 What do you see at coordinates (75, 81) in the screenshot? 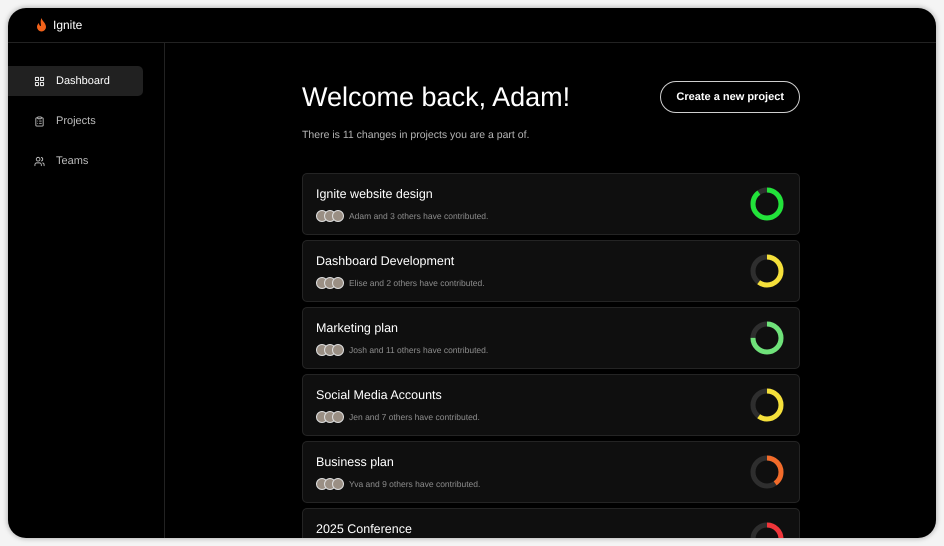
I see `sidebar-item: Dashboard` at bounding box center [75, 81].